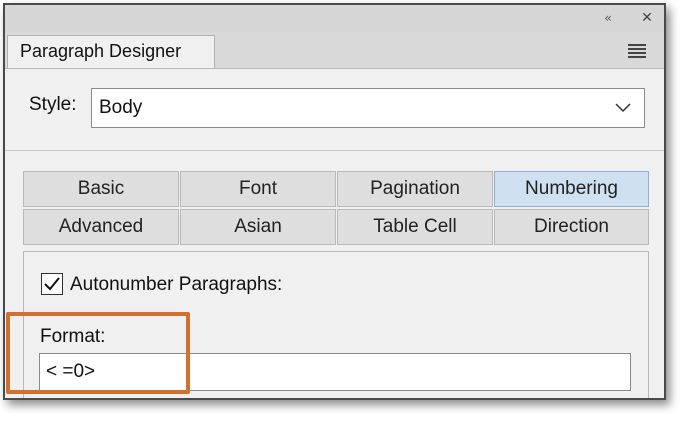 This screenshot has width=688, height=422. What do you see at coordinates (571, 189) in the screenshot?
I see `tab-numbering: Numbering` at bounding box center [571, 189].